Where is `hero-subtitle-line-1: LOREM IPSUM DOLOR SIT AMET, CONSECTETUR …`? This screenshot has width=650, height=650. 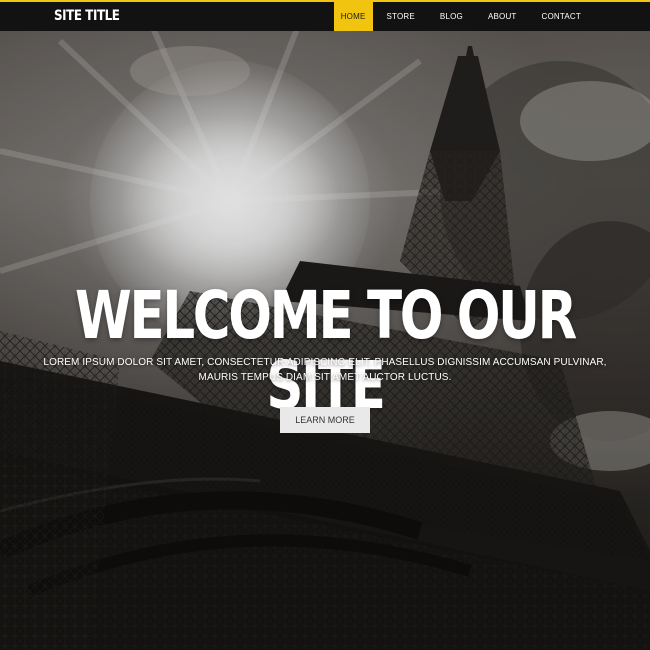
hero-subtitle-line-1: LOREM IPSUM DOLOR SIT AMET, CONSECTETUR … is located at coordinates (325, 362).